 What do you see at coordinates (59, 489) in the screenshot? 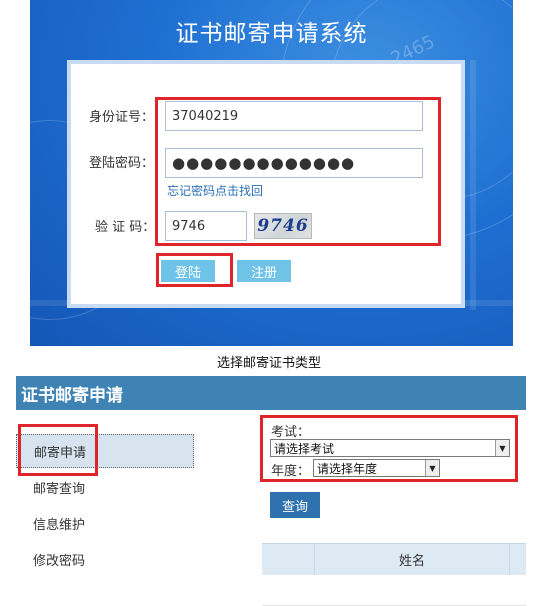
I see `sidebar-item-label: 邮寄查询` at bounding box center [59, 489].